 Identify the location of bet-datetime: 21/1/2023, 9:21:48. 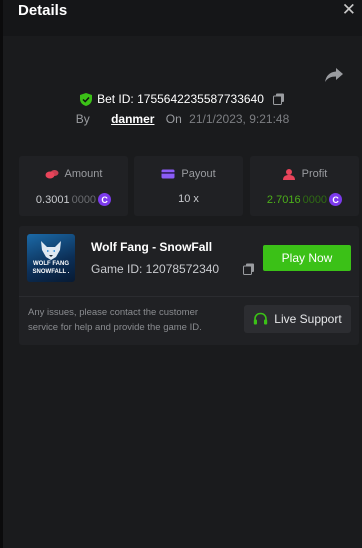
(239, 119).